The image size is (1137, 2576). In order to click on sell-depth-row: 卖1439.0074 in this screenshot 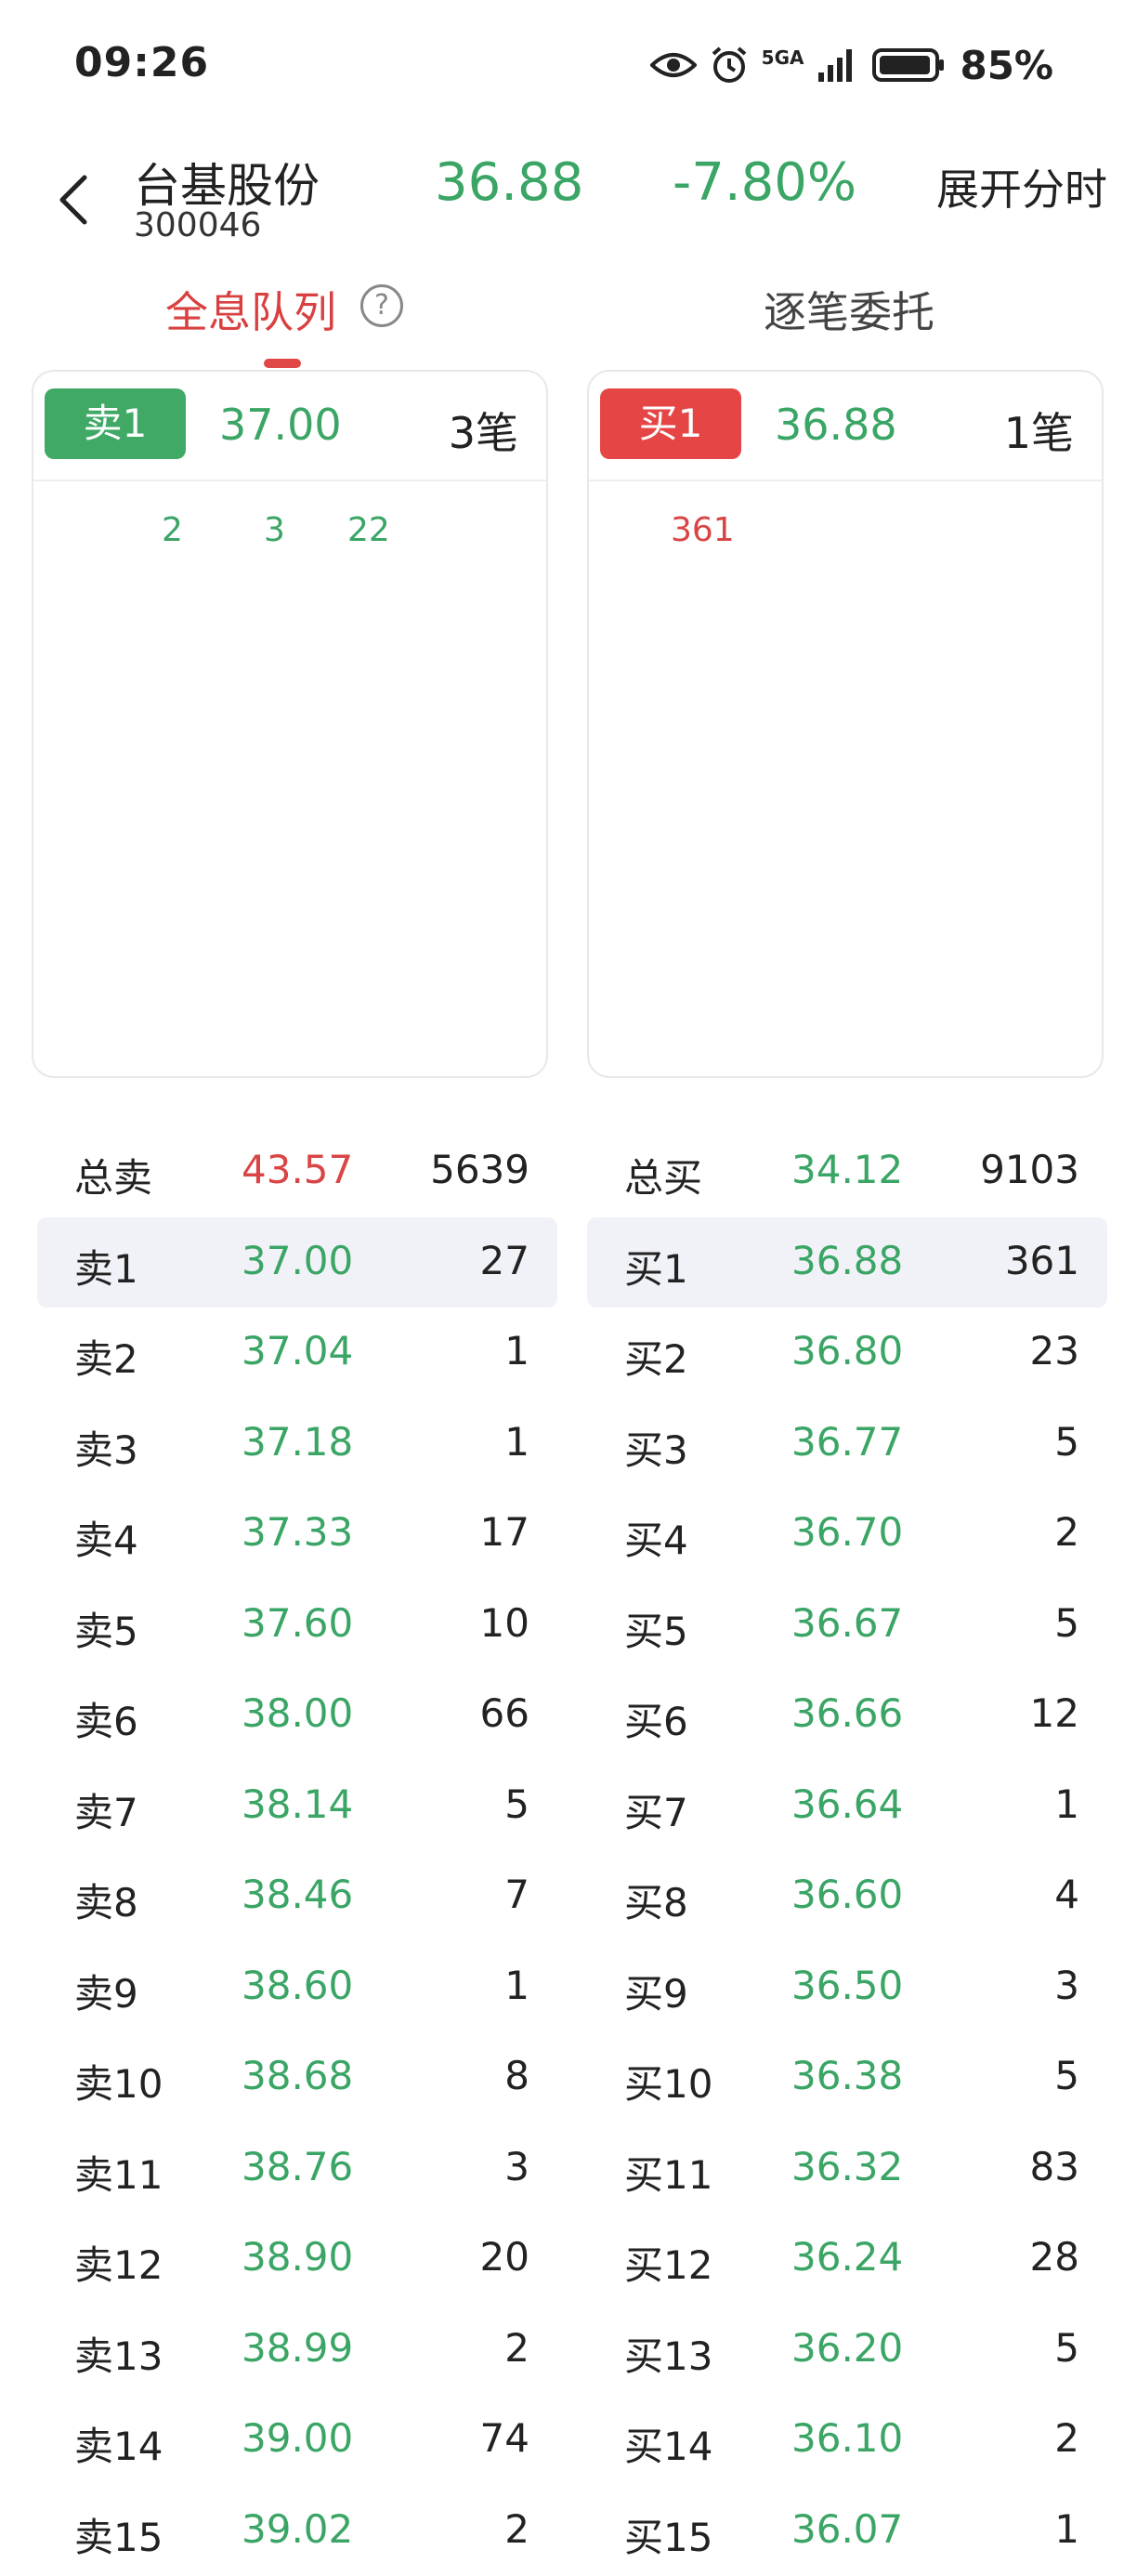, I will do `click(297, 2440)`.